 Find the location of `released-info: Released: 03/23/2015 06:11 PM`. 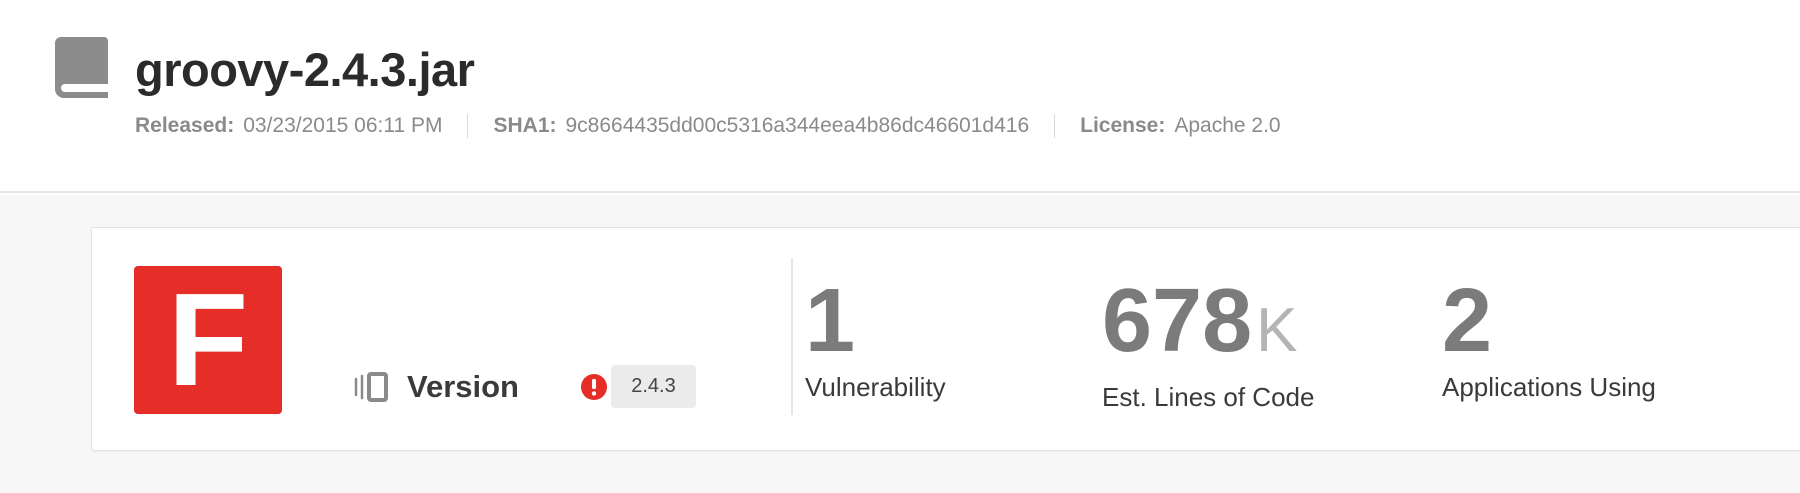

released-info: Released: 03/23/2015 06:11 PM is located at coordinates (288, 126).